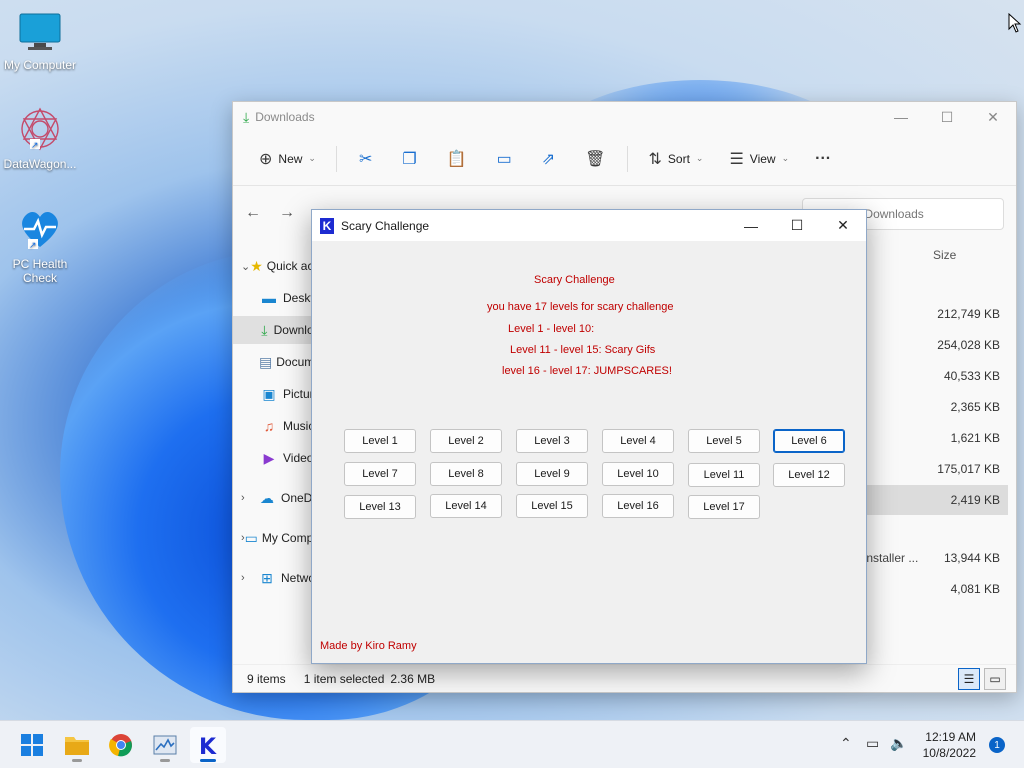 The height and width of the screenshot is (768, 1024). I want to click on level-2-button: Level 2, so click(466, 441).